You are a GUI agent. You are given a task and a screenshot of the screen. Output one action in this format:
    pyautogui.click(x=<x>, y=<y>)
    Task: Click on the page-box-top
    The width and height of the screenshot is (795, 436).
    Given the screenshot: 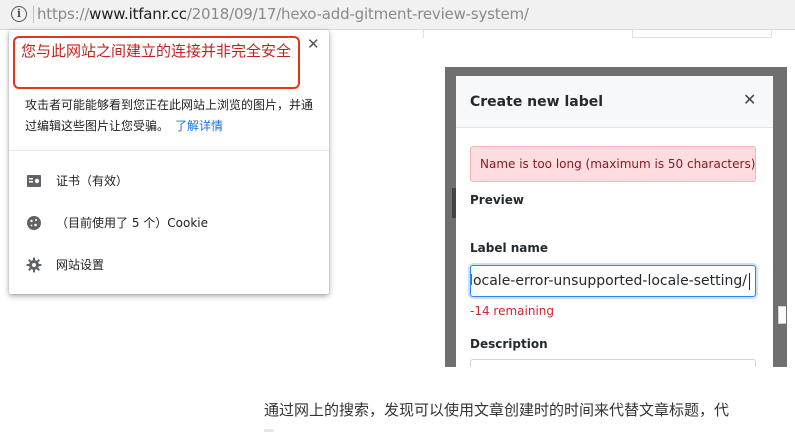 What is the action you would take?
    pyautogui.click(x=702, y=34)
    